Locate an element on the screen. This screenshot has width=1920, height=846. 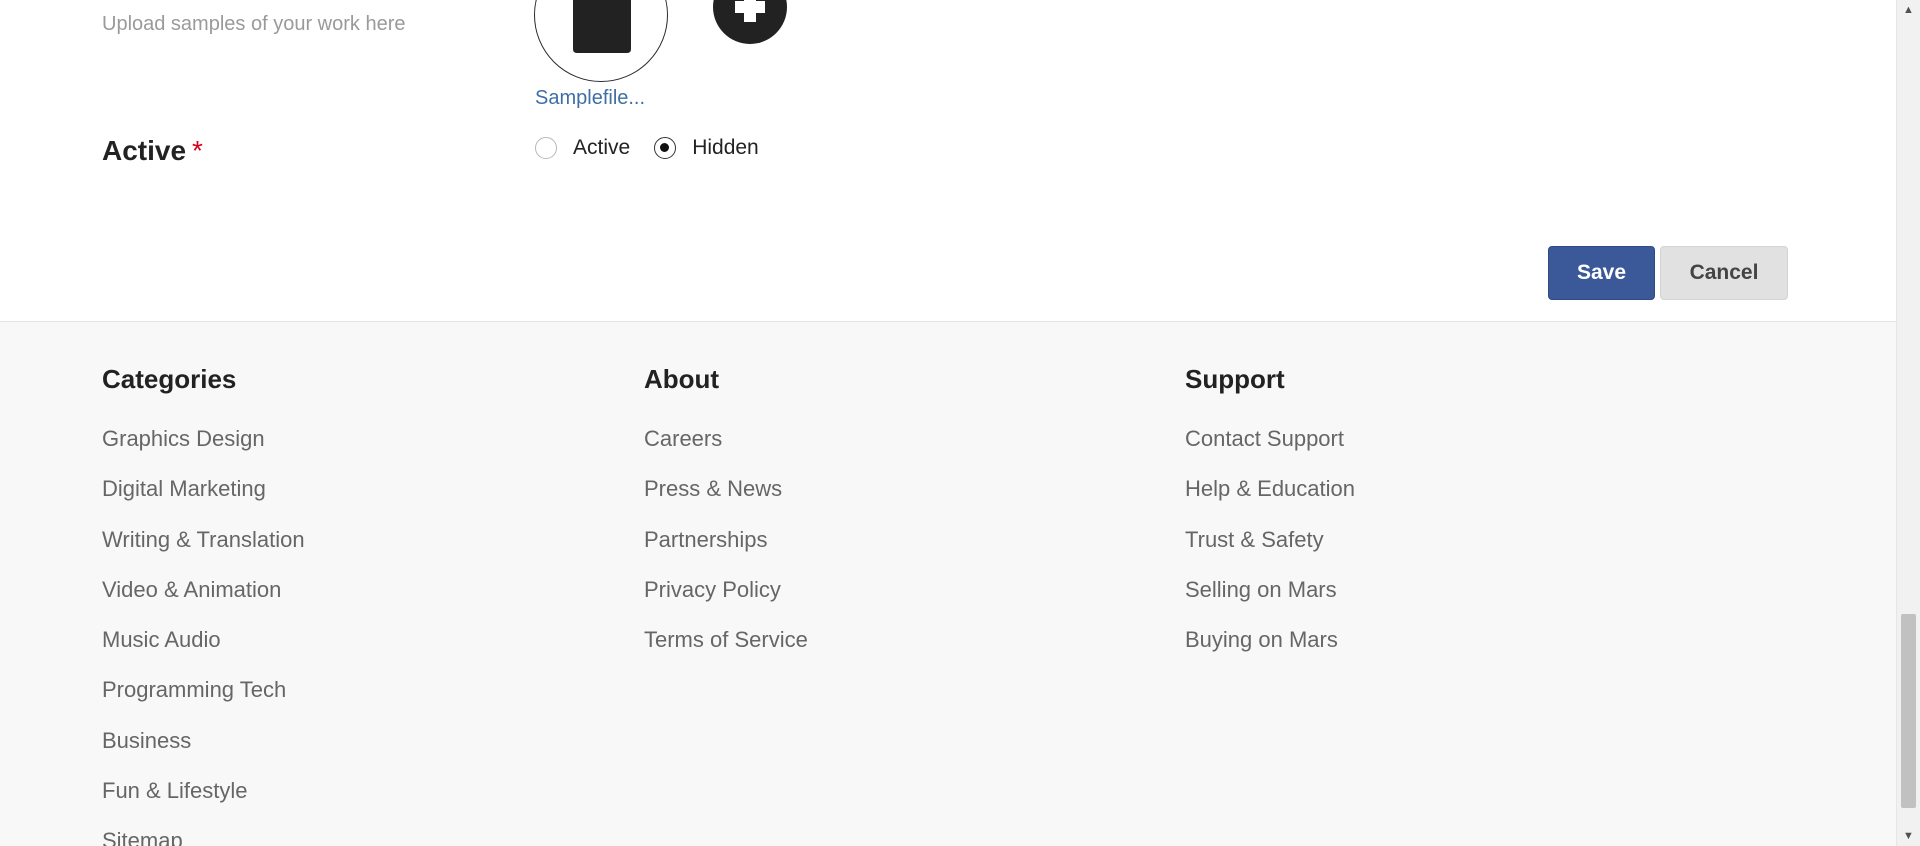
cancel-button: Cancel is located at coordinates (1724, 273).